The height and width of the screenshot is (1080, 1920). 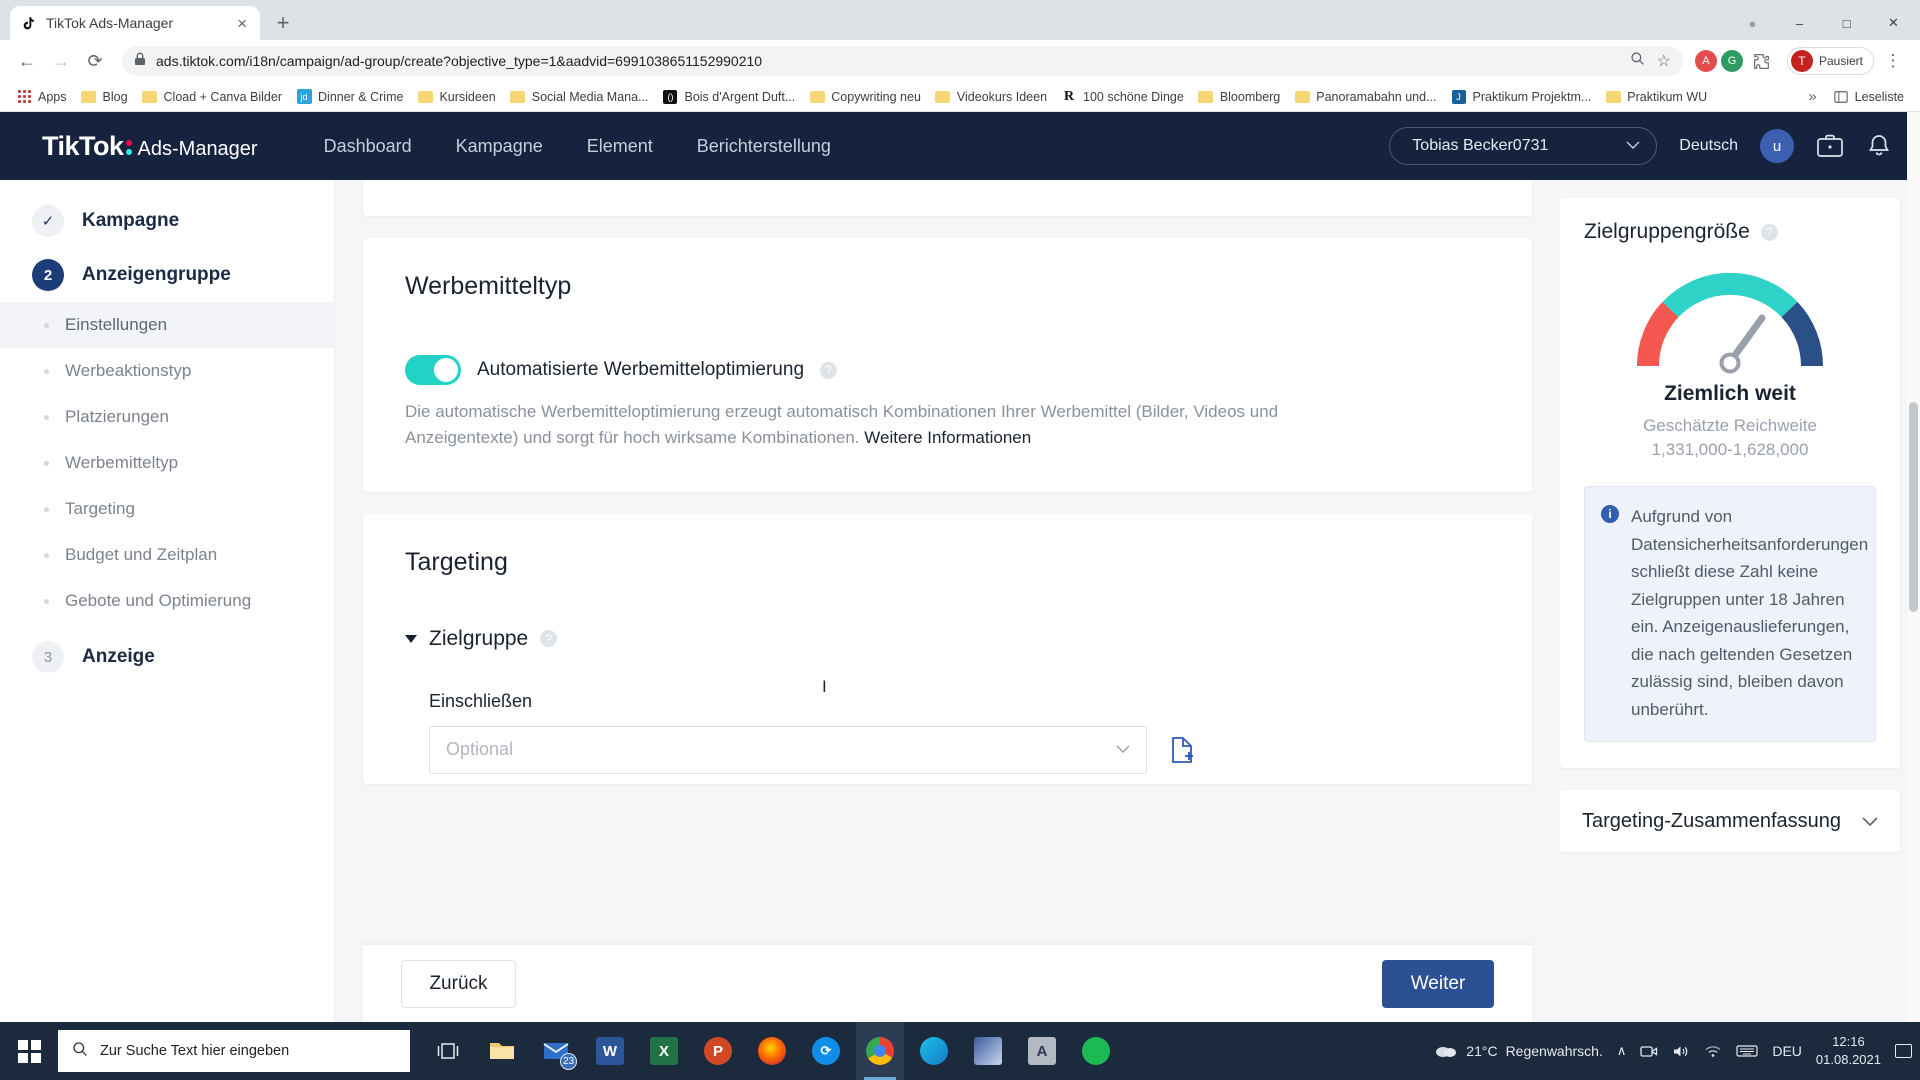 I want to click on step-anzeigengruppe: 2 Anzeigengruppe, so click(x=167, y=275).